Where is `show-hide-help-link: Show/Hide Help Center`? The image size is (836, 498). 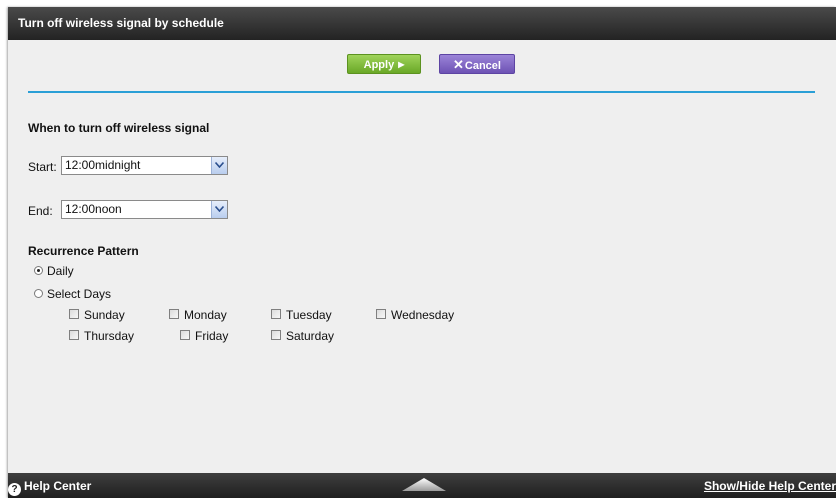 show-hide-help-link: Show/Hide Help Center is located at coordinates (770, 486).